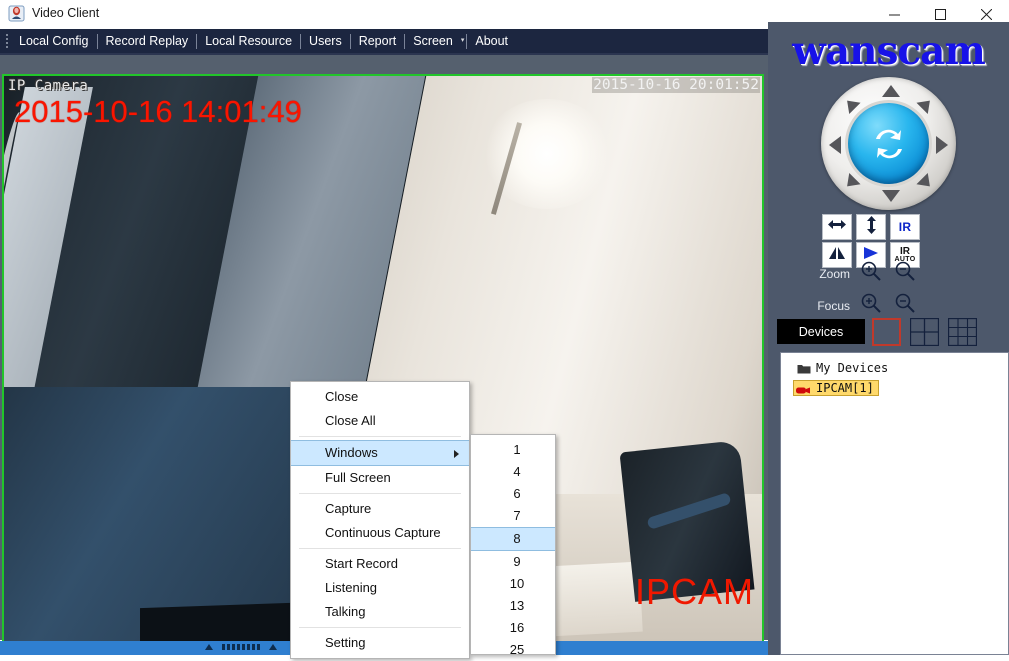 The image size is (1009, 661). What do you see at coordinates (361, 563) in the screenshot?
I see `context-menu-item-label: Start Record` at bounding box center [361, 563].